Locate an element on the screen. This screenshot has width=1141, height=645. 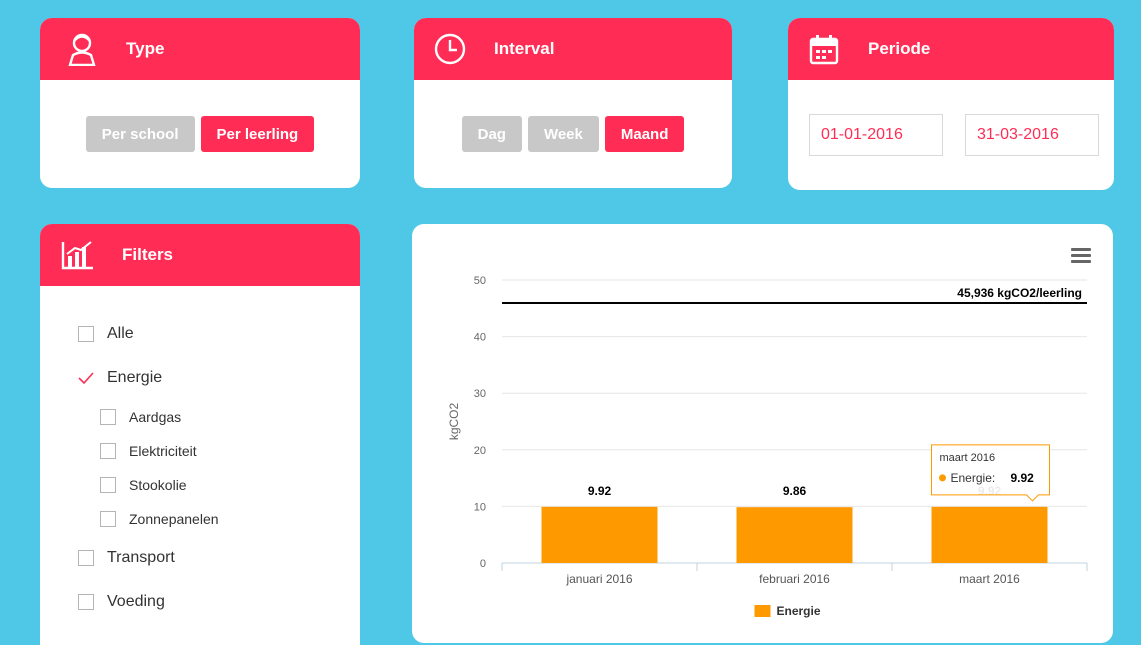
filter-label: Voeding is located at coordinates (136, 601).